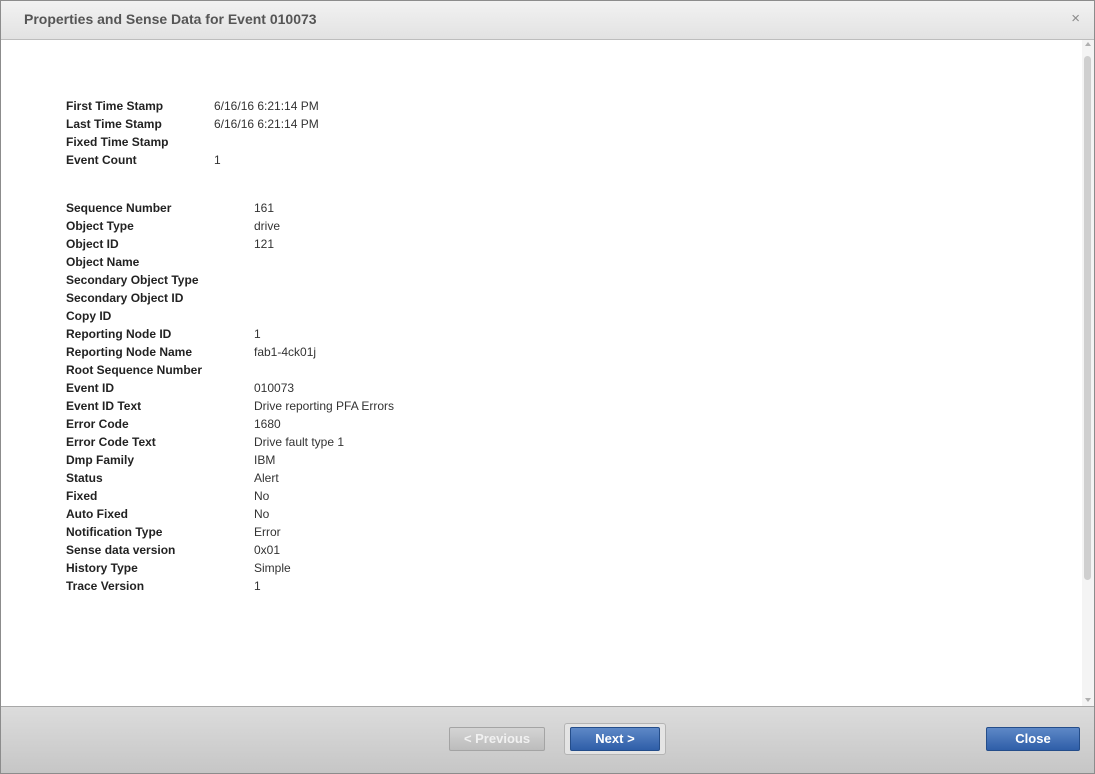 The height and width of the screenshot is (774, 1095). Describe the element at coordinates (267, 424) in the screenshot. I see `property-value: 1680` at that location.